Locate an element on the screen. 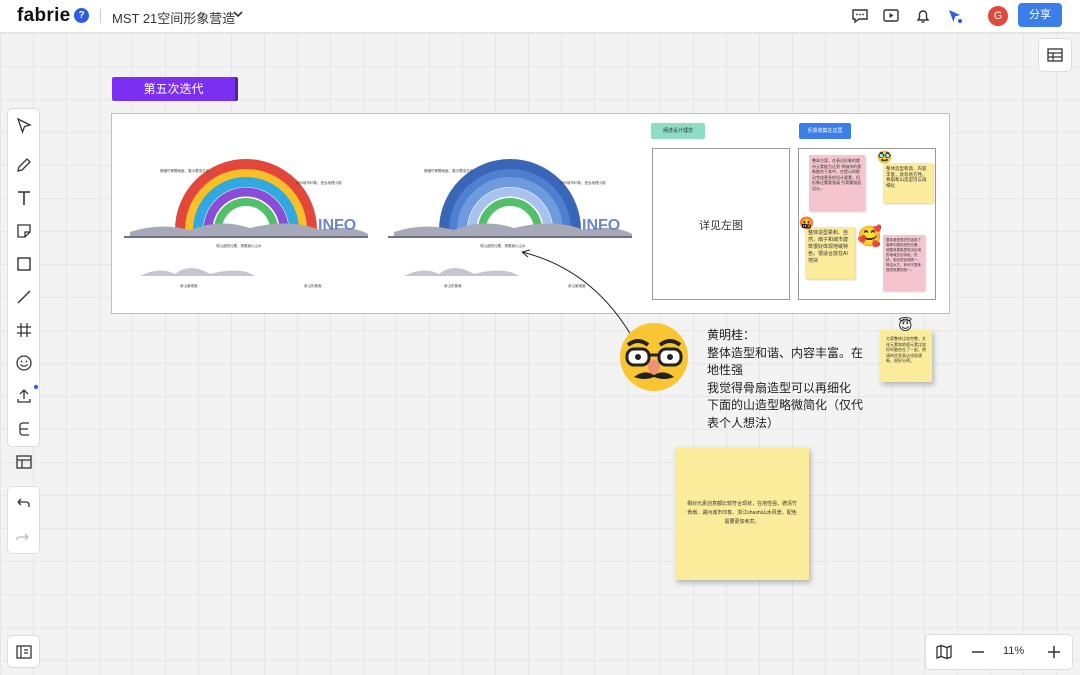 The image size is (1080, 675). chevron-down-icon is located at coordinates (238, 14).